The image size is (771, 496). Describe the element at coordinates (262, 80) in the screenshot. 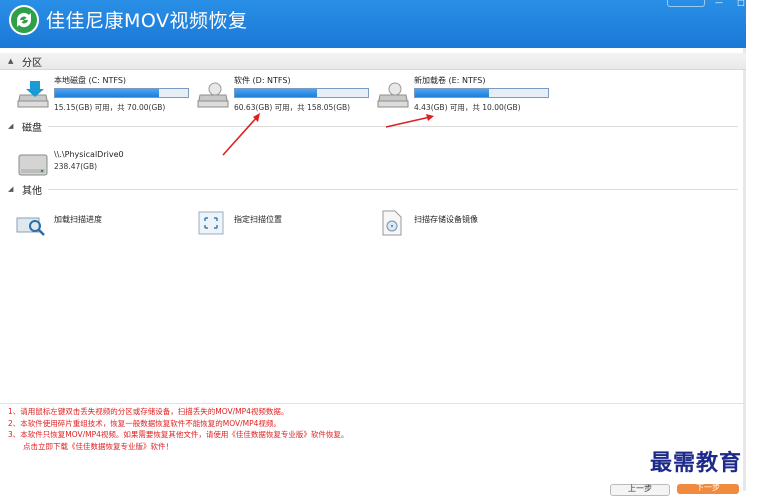

I see `partition-name: 软件 (D: NTFS)` at that location.